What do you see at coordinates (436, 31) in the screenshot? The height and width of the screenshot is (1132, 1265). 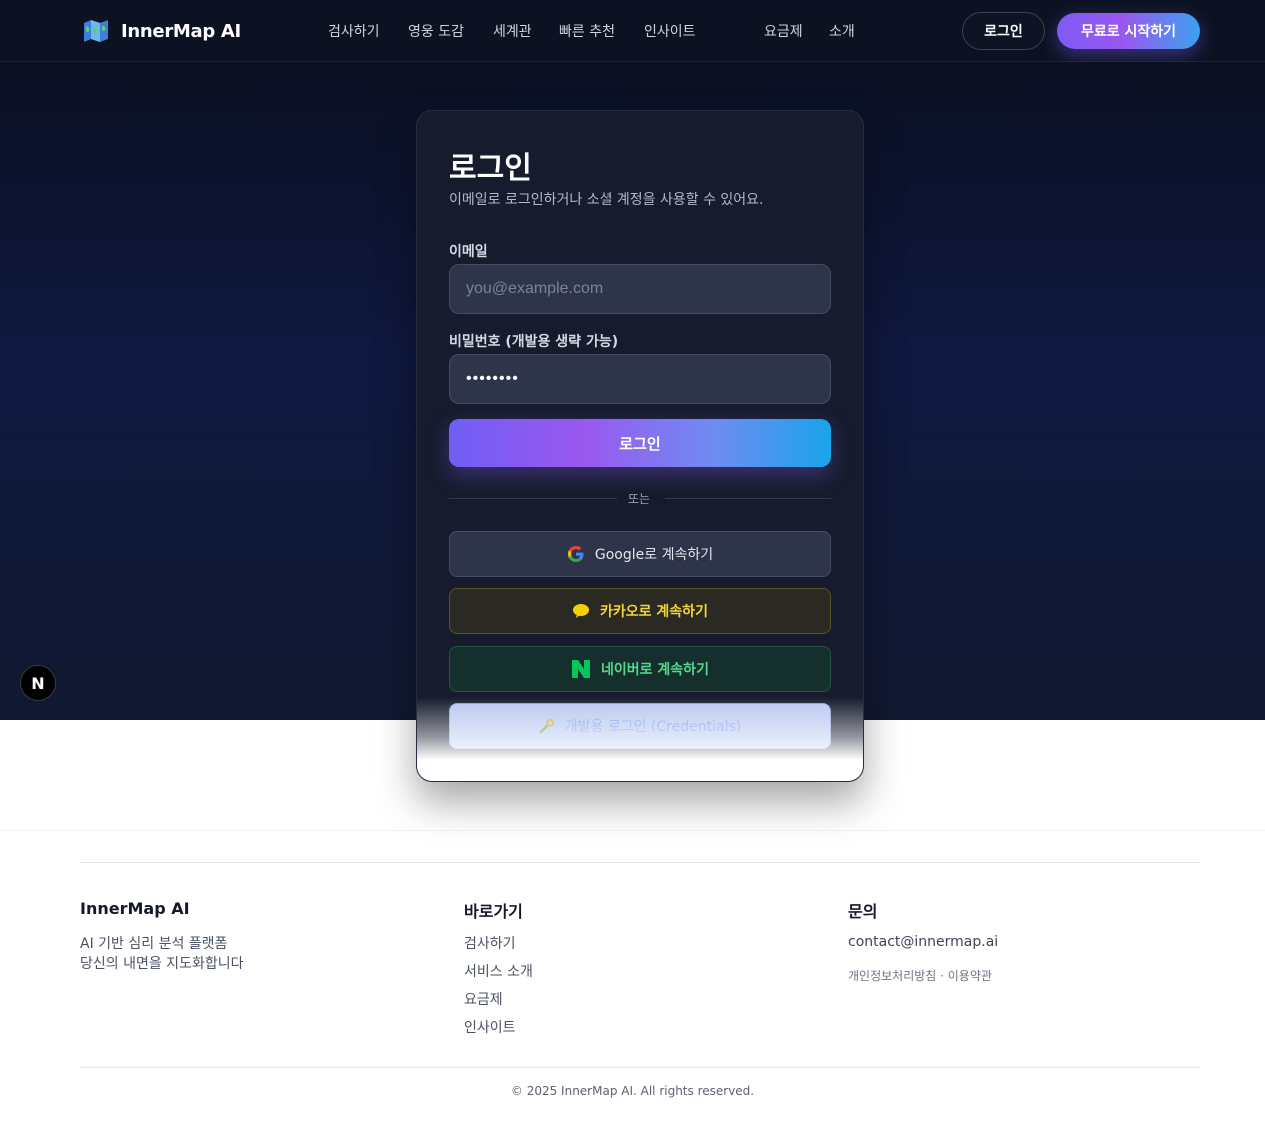 I see `nav-hero-dex: 영웅 도감` at bounding box center [436, 31].